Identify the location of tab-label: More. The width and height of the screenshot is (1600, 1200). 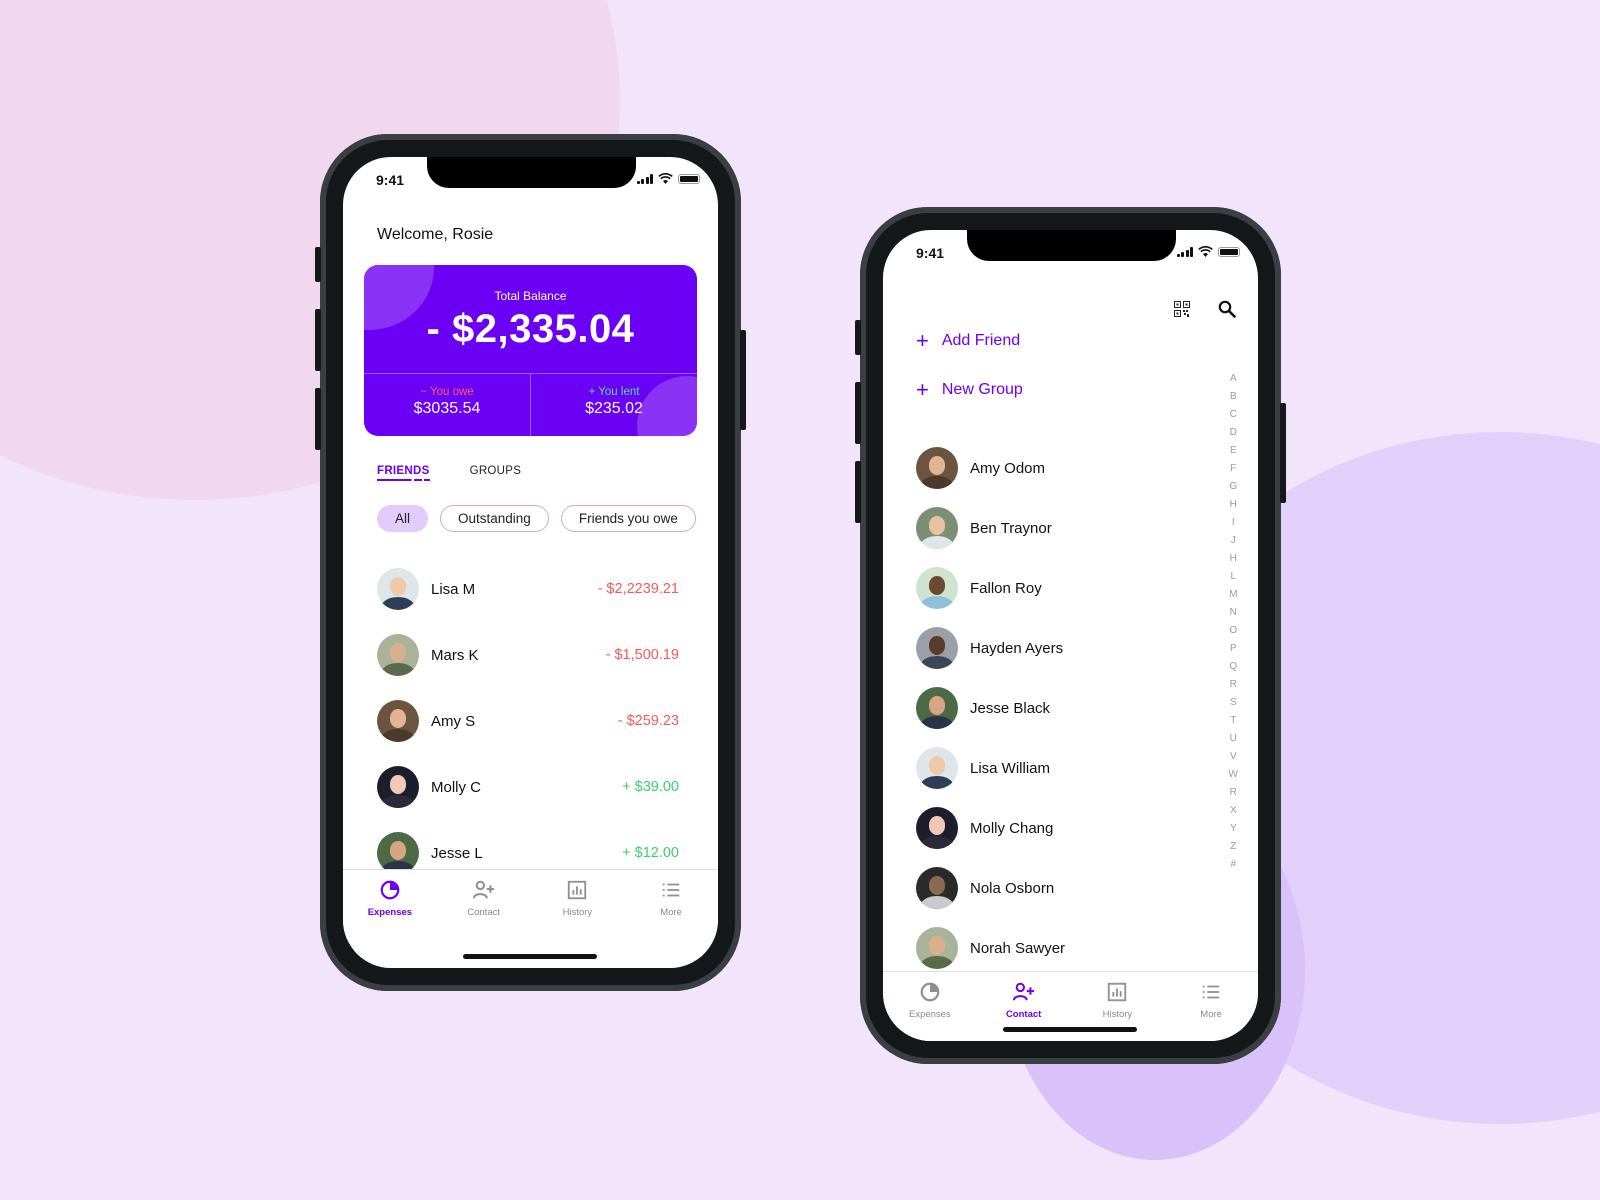
(1211, 1014).